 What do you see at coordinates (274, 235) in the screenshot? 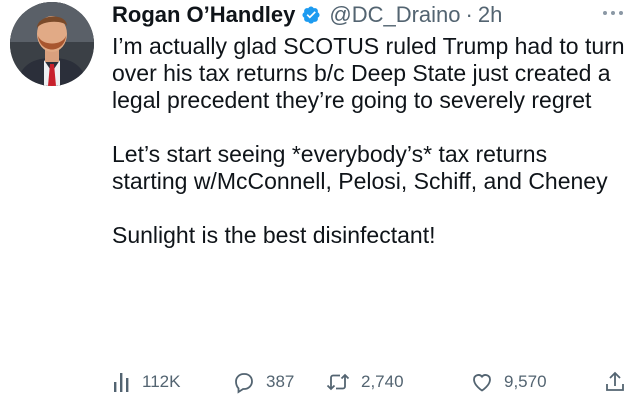
I see `tweet-paragraph: Sunlight is the best disinfectant!` at bounding box center [274, 235].